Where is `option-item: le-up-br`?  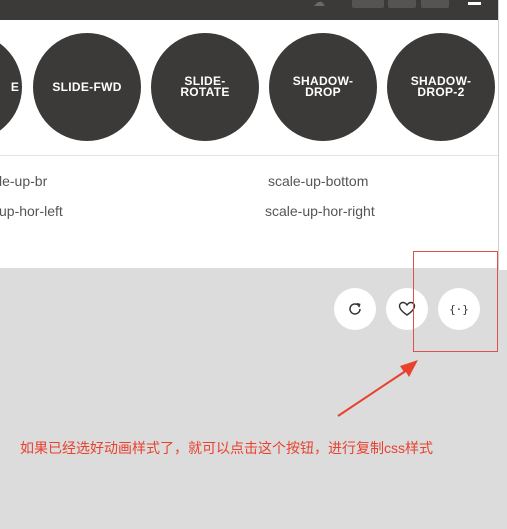 option-item: le-up-br is located at coordinates (23, 181).